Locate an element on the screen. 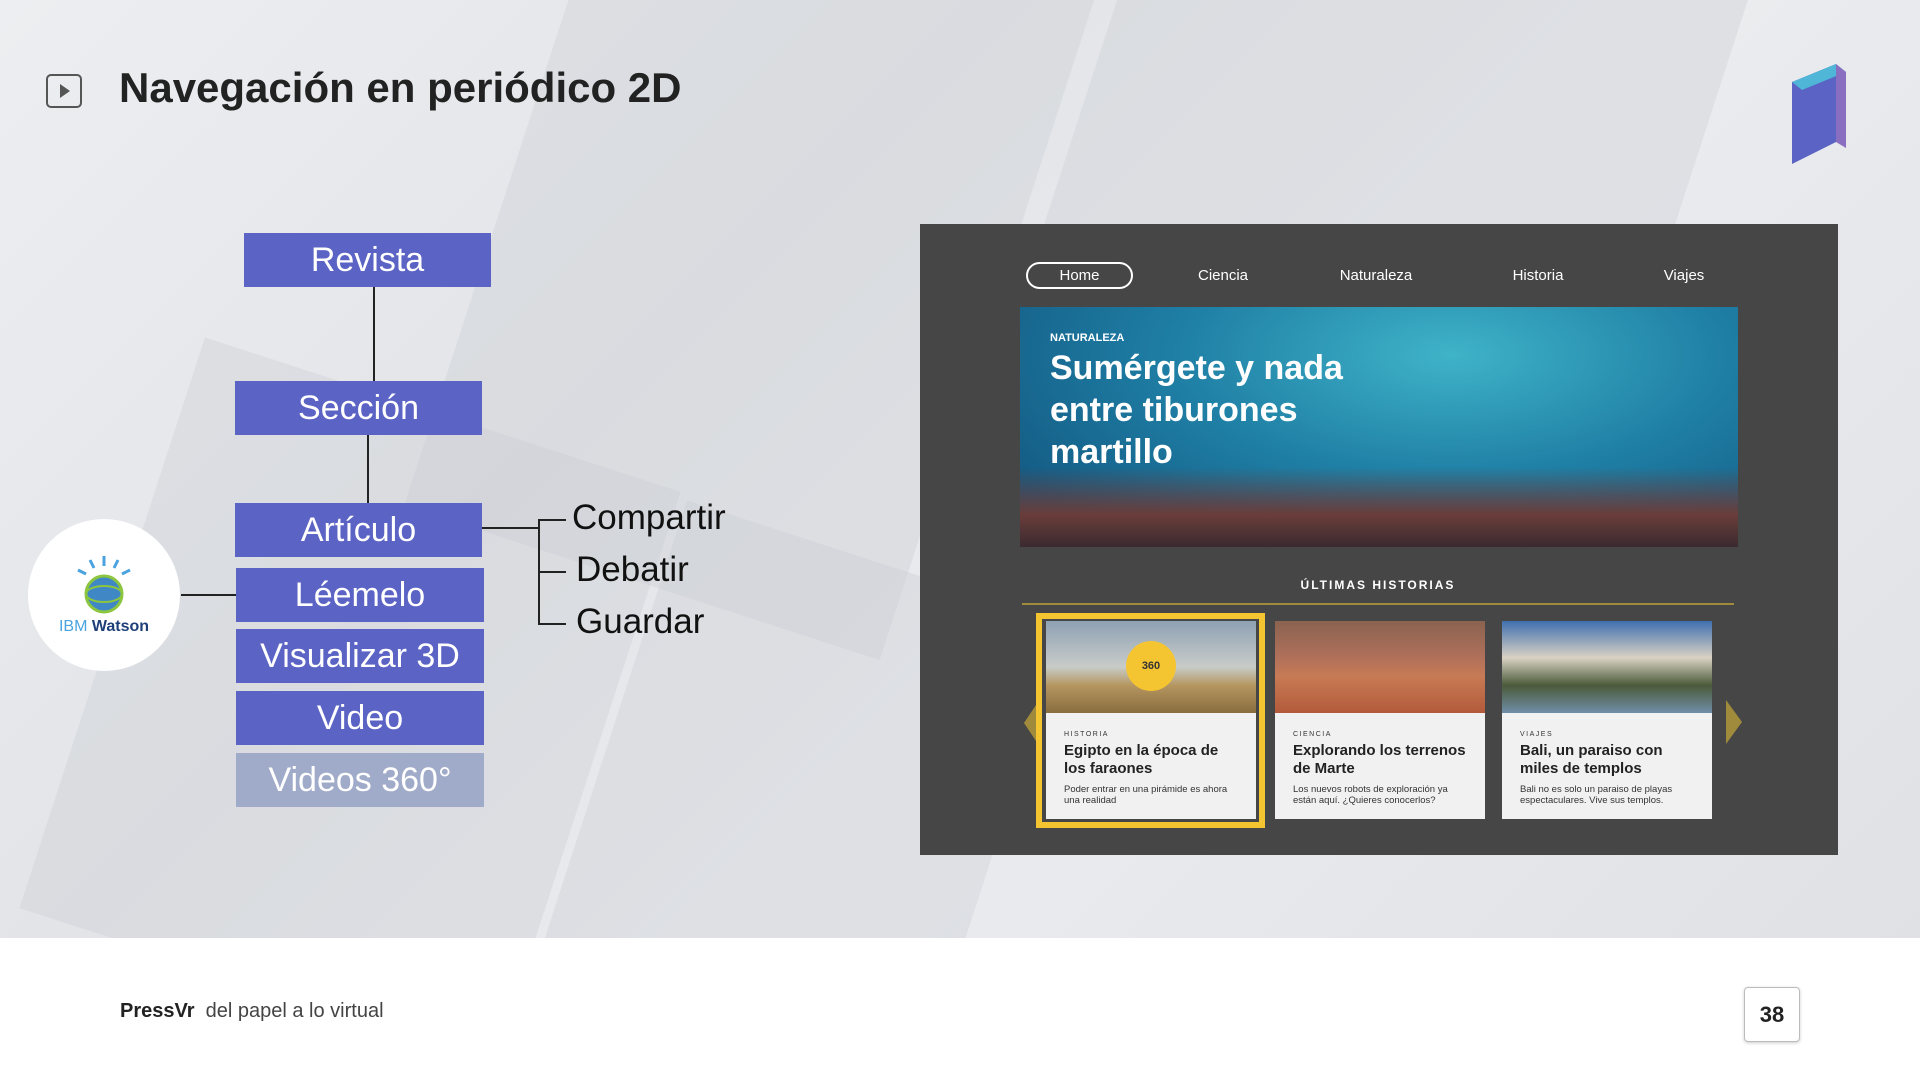  nav-ciencia: Ciencia is located at coordinates (1223, 275).